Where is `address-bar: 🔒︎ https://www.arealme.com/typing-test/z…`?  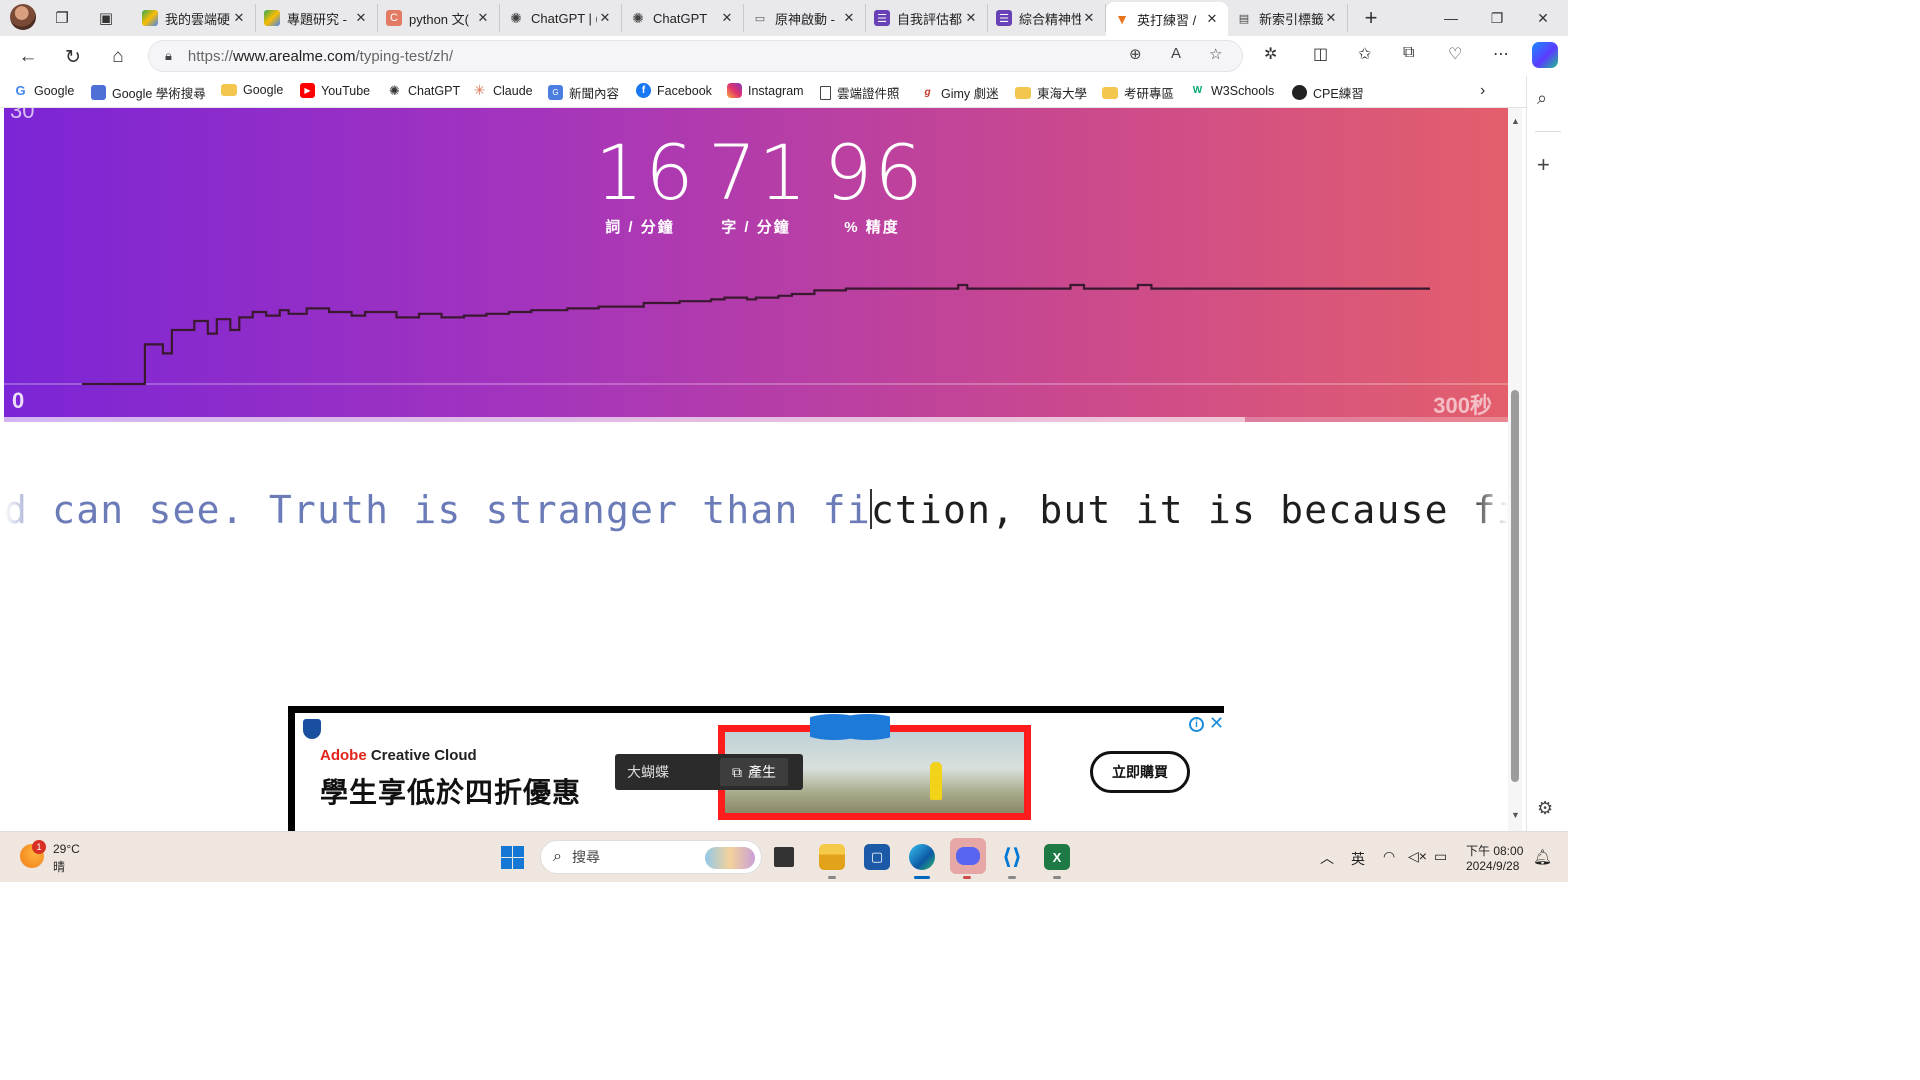 address-bar: 🔒︎ https://www.arealme.com/typing-test/z… is located at coordinates (695, 56).